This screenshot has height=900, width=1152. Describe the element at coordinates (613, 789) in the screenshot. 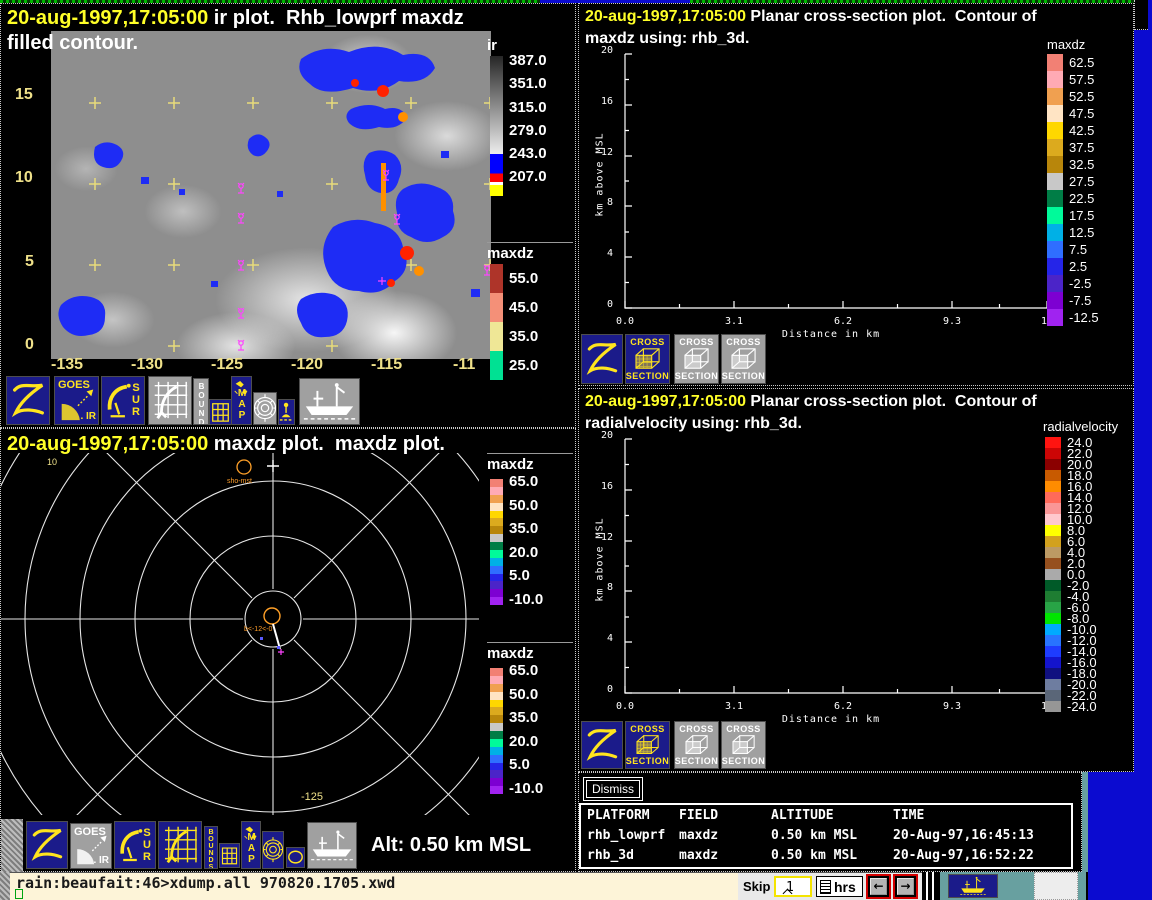

I see `dismiss-button: Dismiss` at that location.